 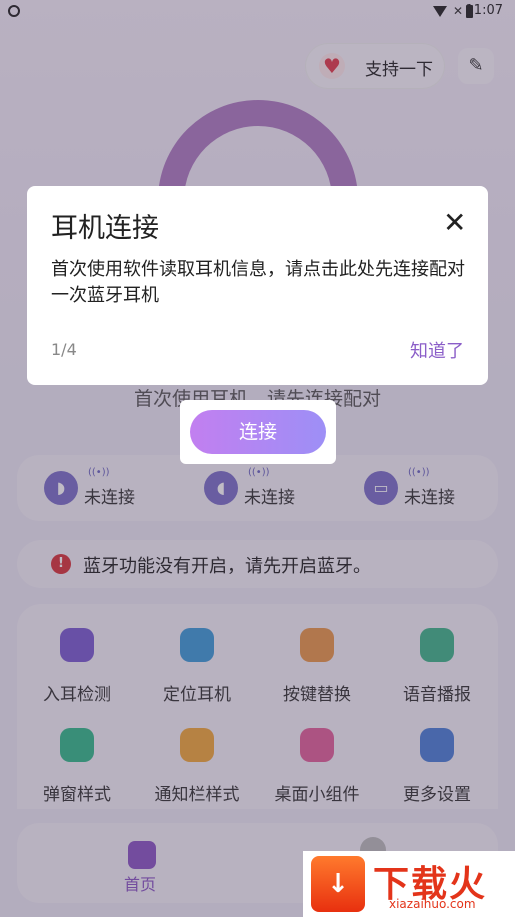 I want to click on watermark-url: xiazaihuo.com, so click(x=432, y=904).